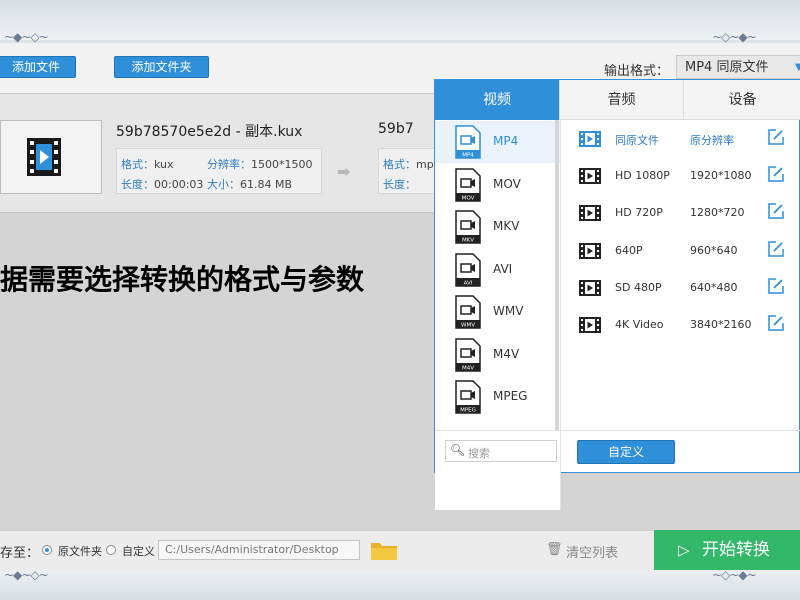 The height and width of the screenshot is (600, 800). What do you see at coordinates (687, 288) in the screenshot?
I see `preset-row: SD 480P 640*480` at bounding box center [687, 288].